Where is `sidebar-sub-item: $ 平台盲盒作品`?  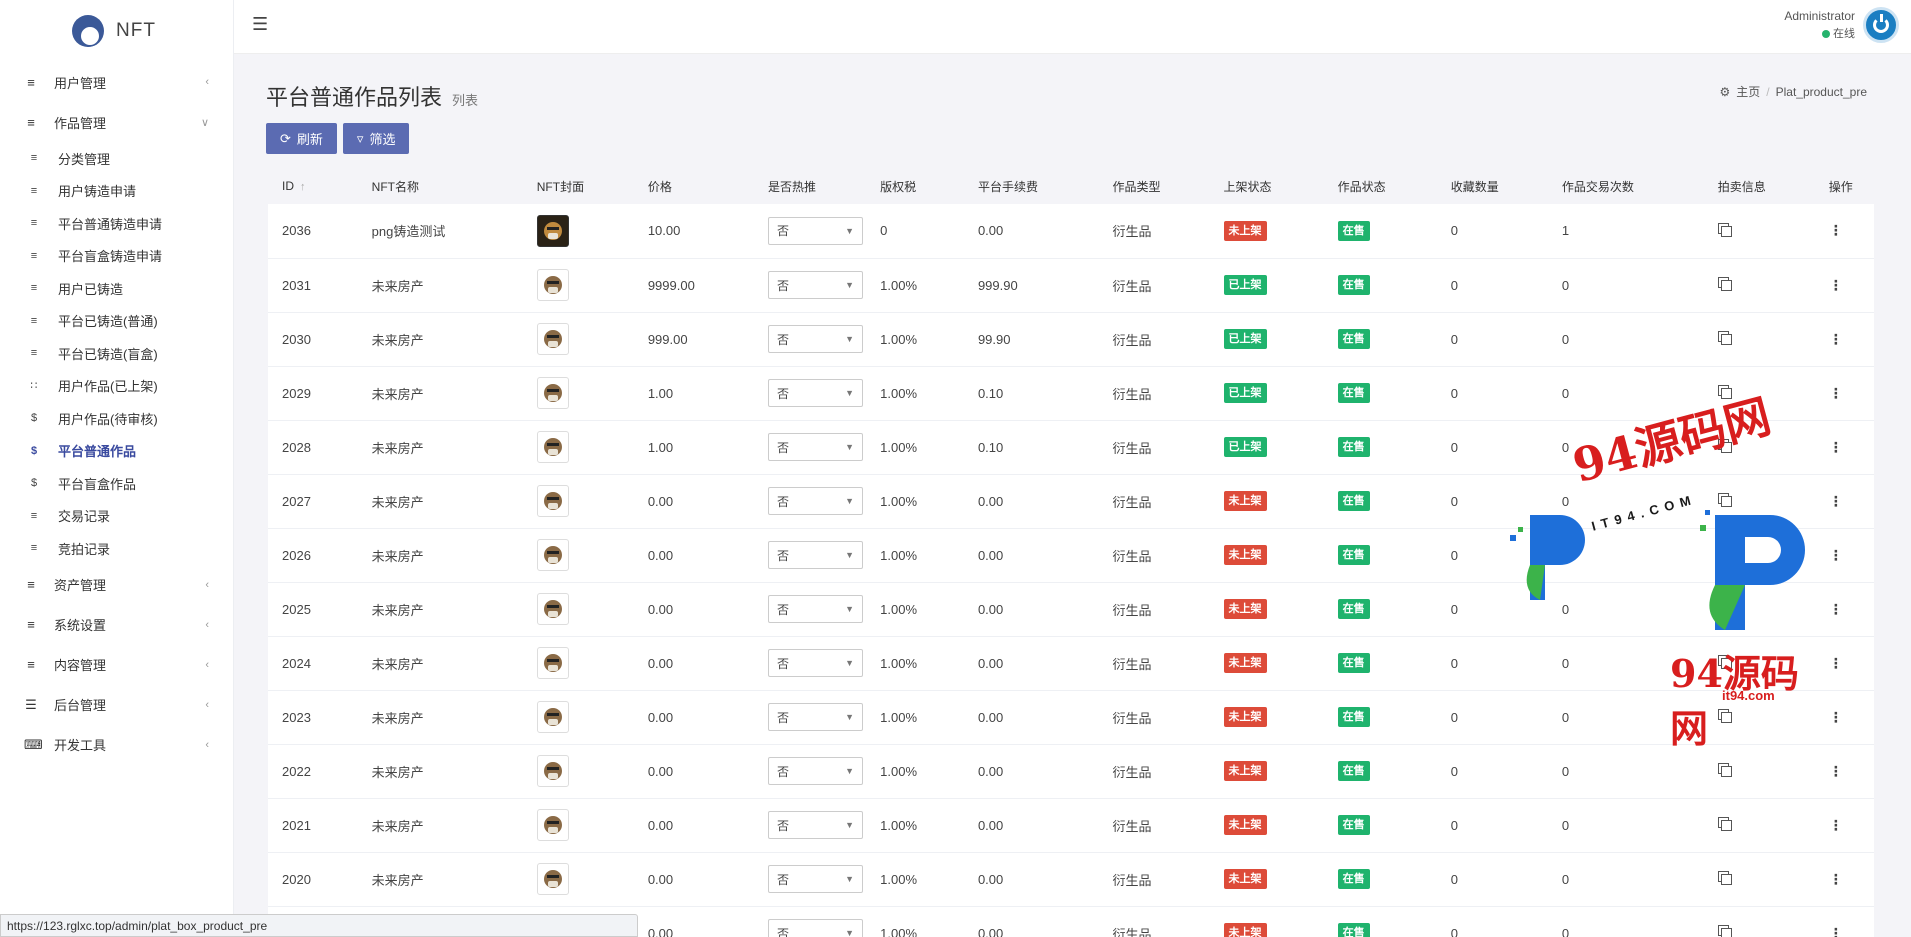
sidebar-sub-item: $ 平台盲盒作品 is located at coordinates (116, 483).